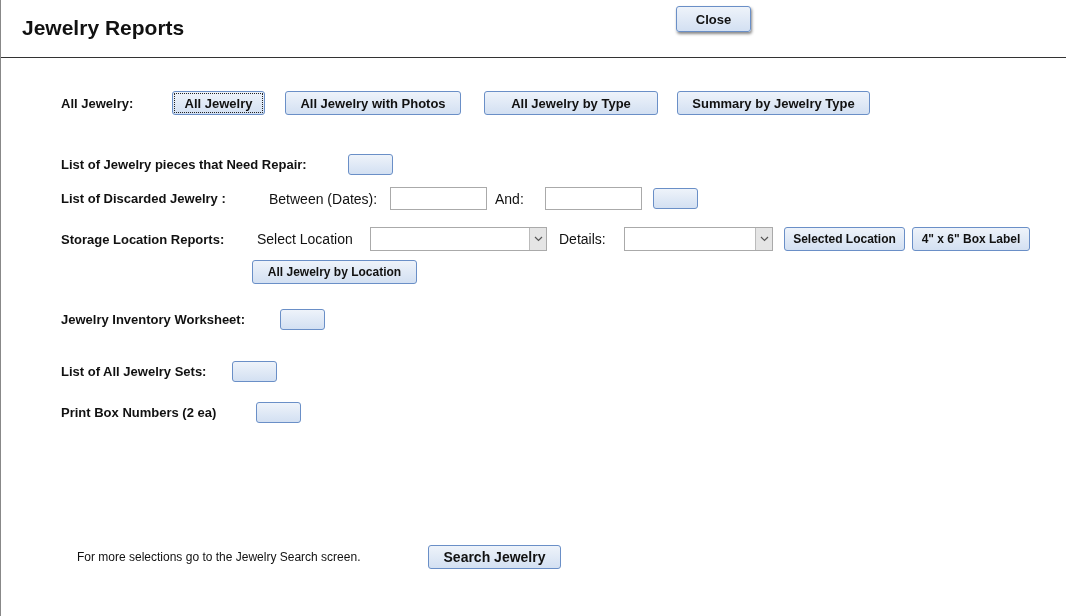 This screenshot has width=1066, height=616. What do you see at coordinates (583, 239) in the screenshot?
I see `field-label: Details:` at bounding box center [583, 239].